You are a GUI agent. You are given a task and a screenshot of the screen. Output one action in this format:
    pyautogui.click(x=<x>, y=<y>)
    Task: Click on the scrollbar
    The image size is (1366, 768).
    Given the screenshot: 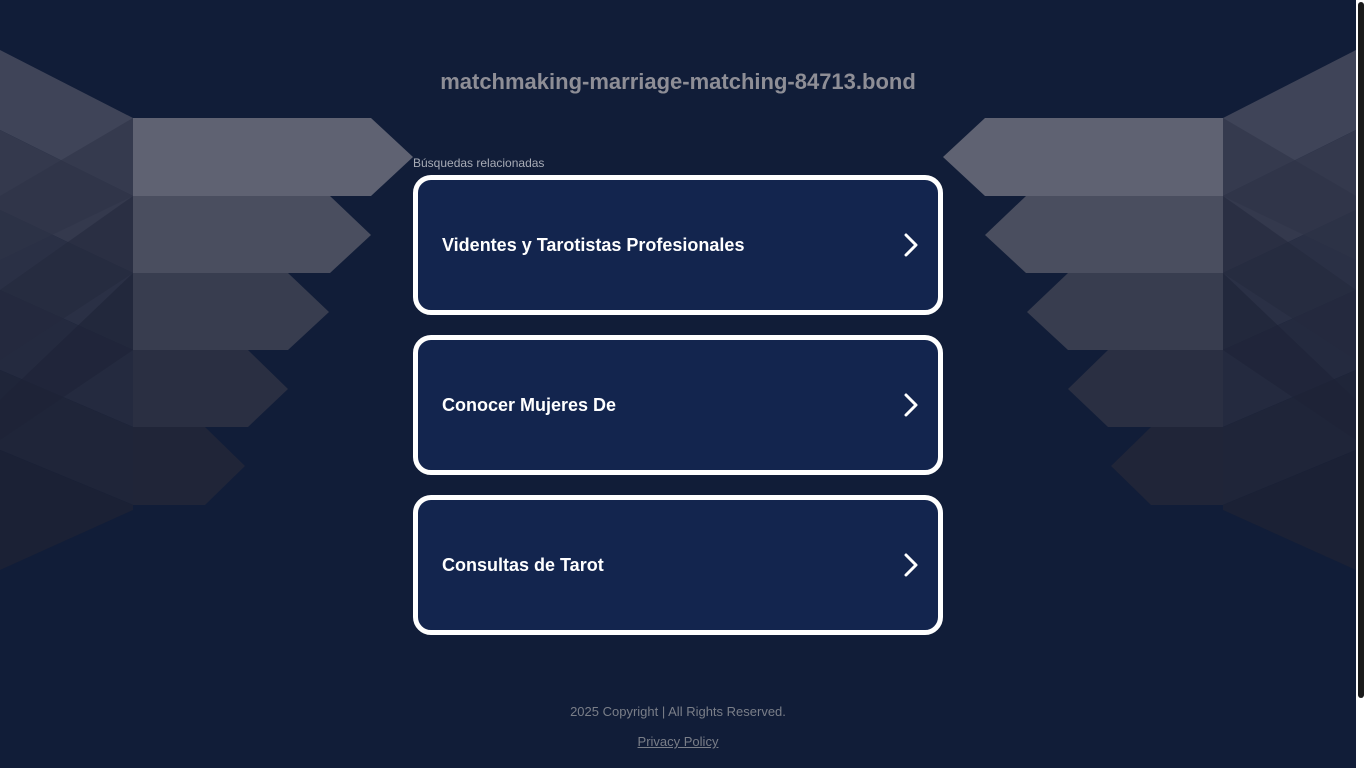 What is the action you would take?
    pyautogui.click(x=1361, y=384)
    